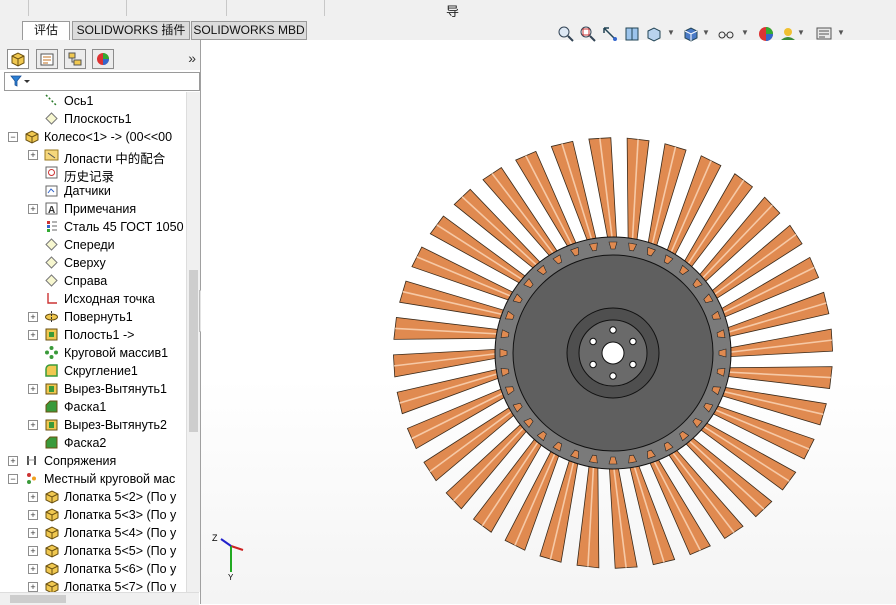  I want to click on tree-item: Датчики, so click(93, 191).